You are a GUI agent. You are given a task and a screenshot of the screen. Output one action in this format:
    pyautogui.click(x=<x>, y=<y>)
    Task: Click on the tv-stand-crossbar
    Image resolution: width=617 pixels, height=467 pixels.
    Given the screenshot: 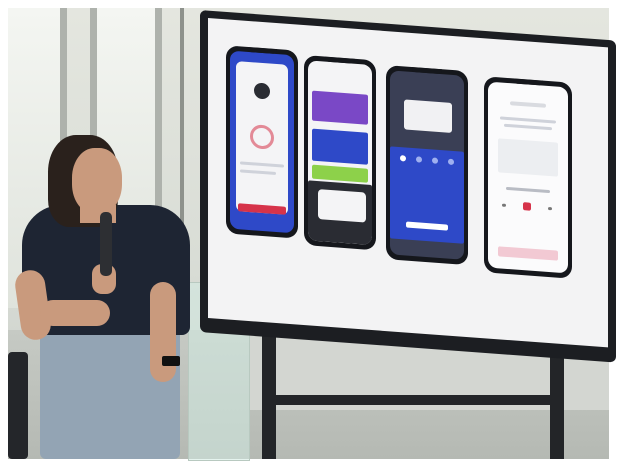 What is the action you would take?
    pyautogui.click(x=413, y=400)
    